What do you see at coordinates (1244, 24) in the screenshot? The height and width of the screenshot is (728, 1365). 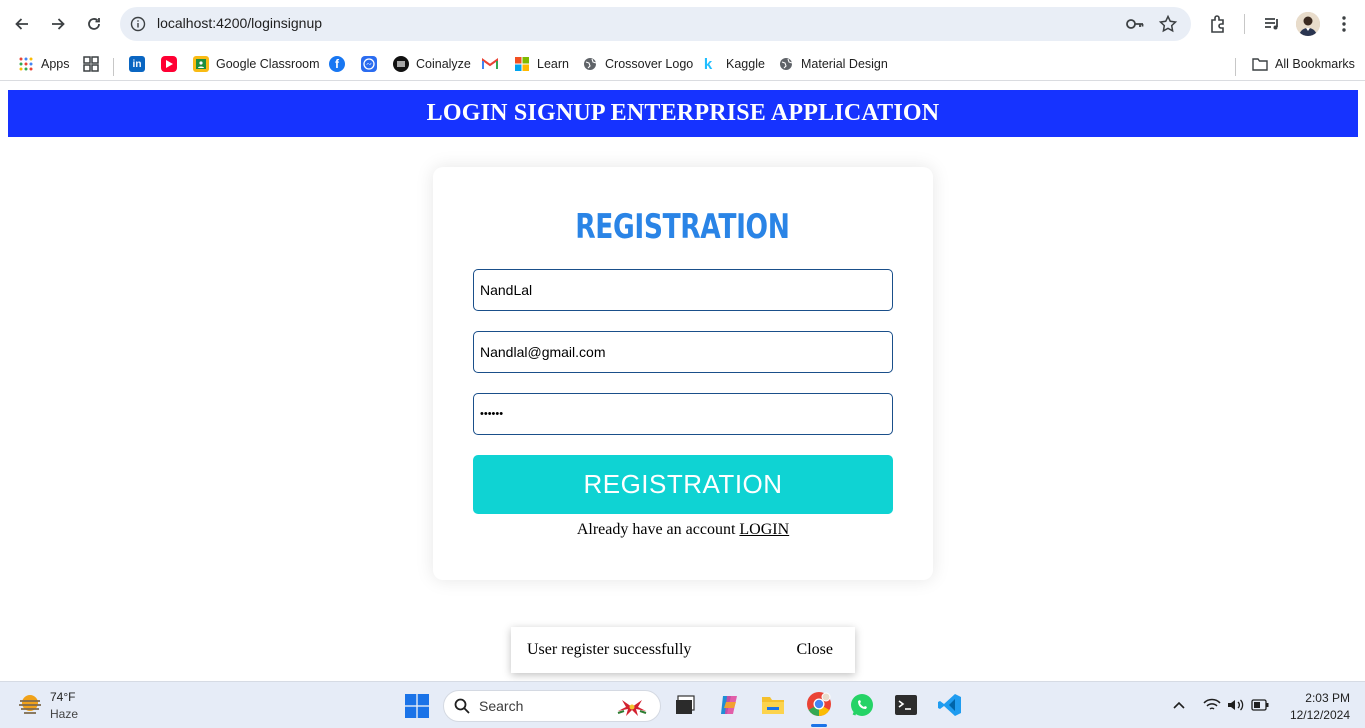 I see `toolbar-divider` at bounding box center [1244, 24].